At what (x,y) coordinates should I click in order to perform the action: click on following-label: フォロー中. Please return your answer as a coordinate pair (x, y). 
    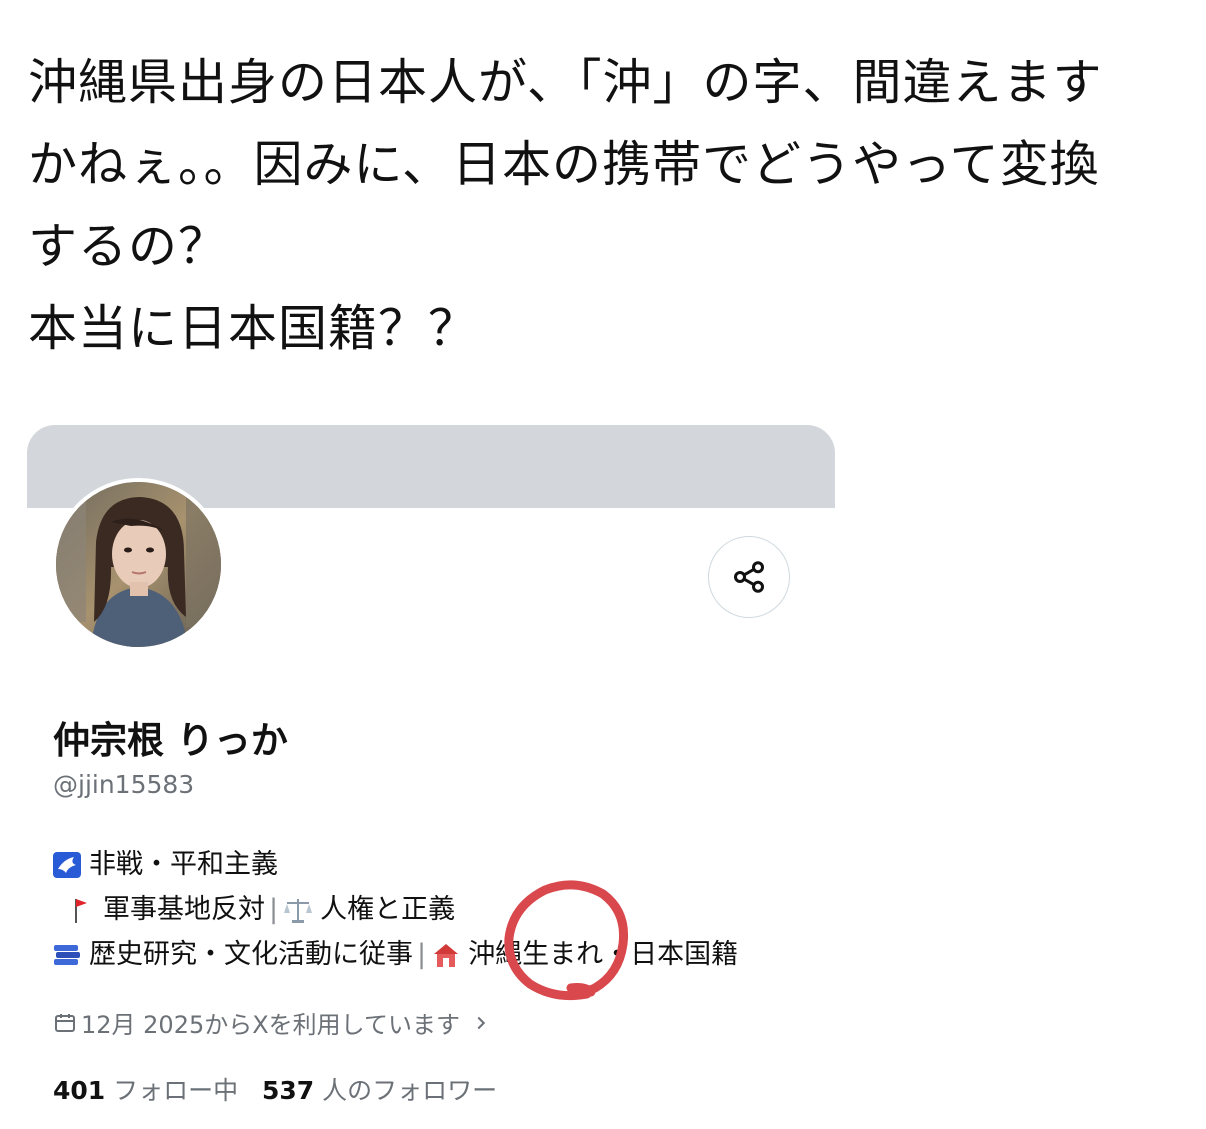
    Looking at the image, I should click on (176, 1090).